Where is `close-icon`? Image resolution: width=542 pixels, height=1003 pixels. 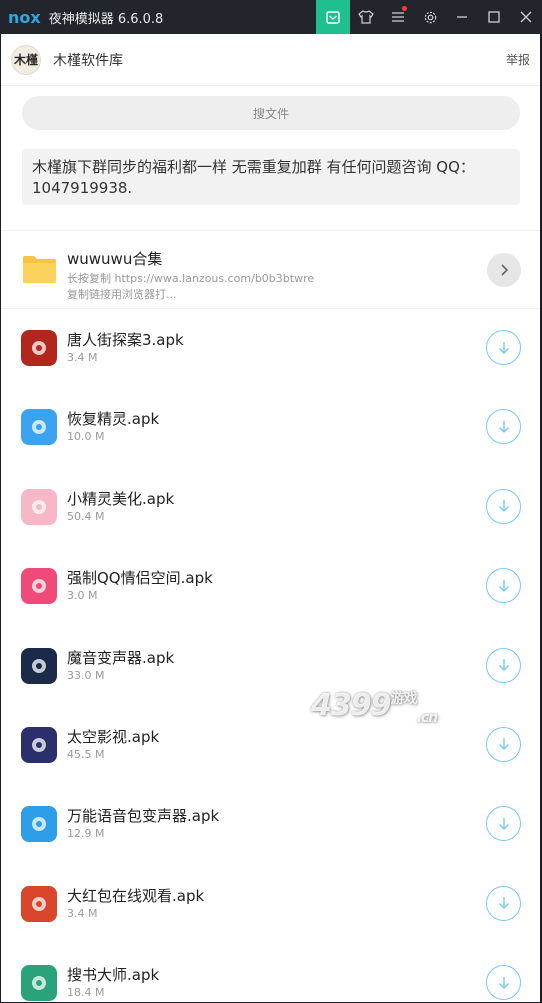 close-icon is located at coordinates (526, 17).